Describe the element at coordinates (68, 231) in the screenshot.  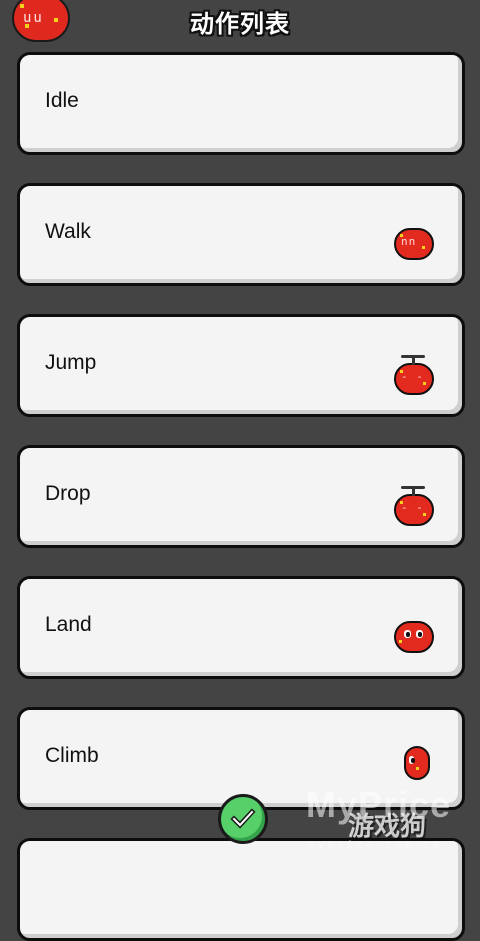
I see `action-label: Walk` at that location.